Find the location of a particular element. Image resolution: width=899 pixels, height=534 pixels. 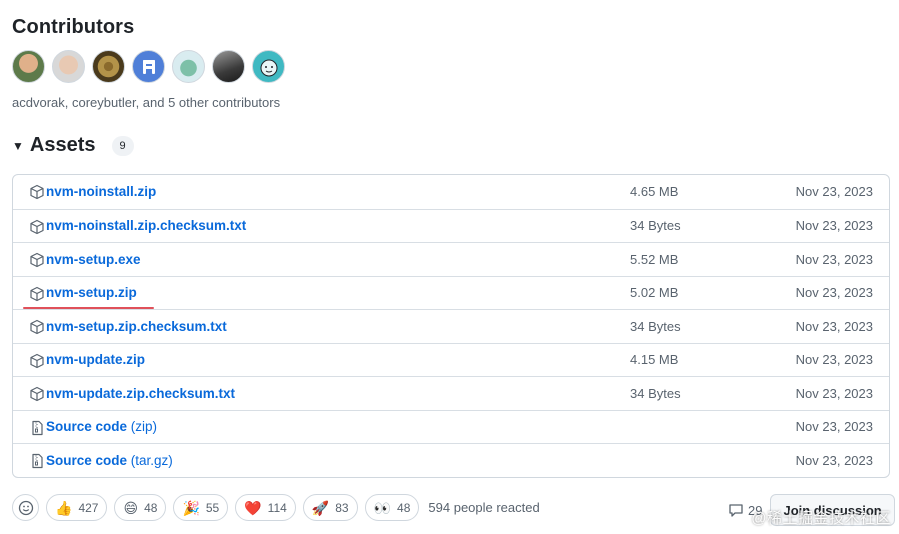

reaction-count: 55 is located at coordinates (212, 507).